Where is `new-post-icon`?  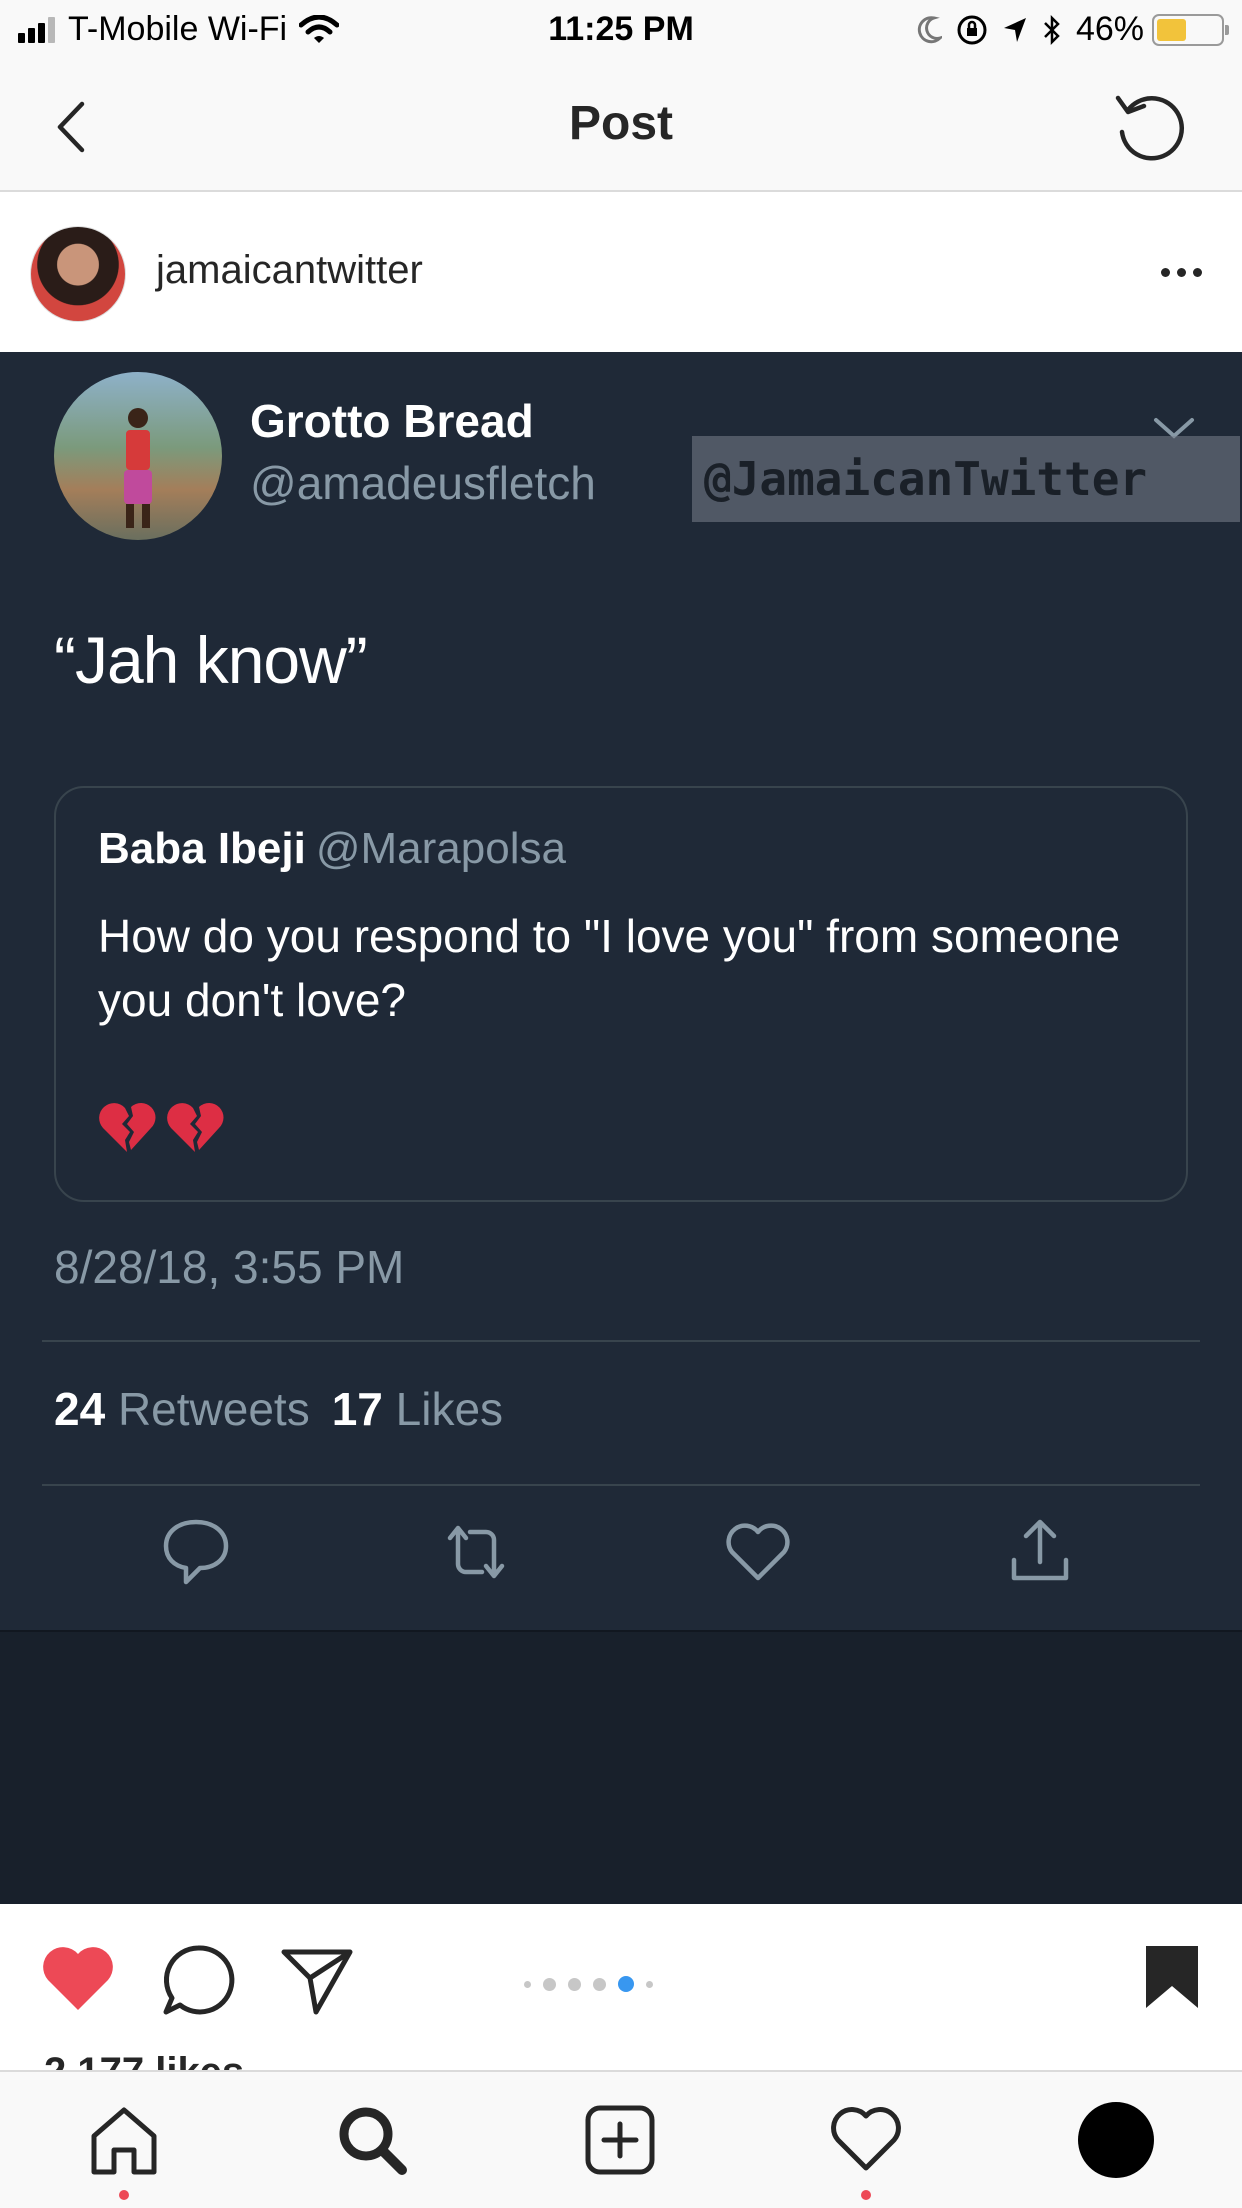
new-post-icon is located at coordinates (620, 2140).